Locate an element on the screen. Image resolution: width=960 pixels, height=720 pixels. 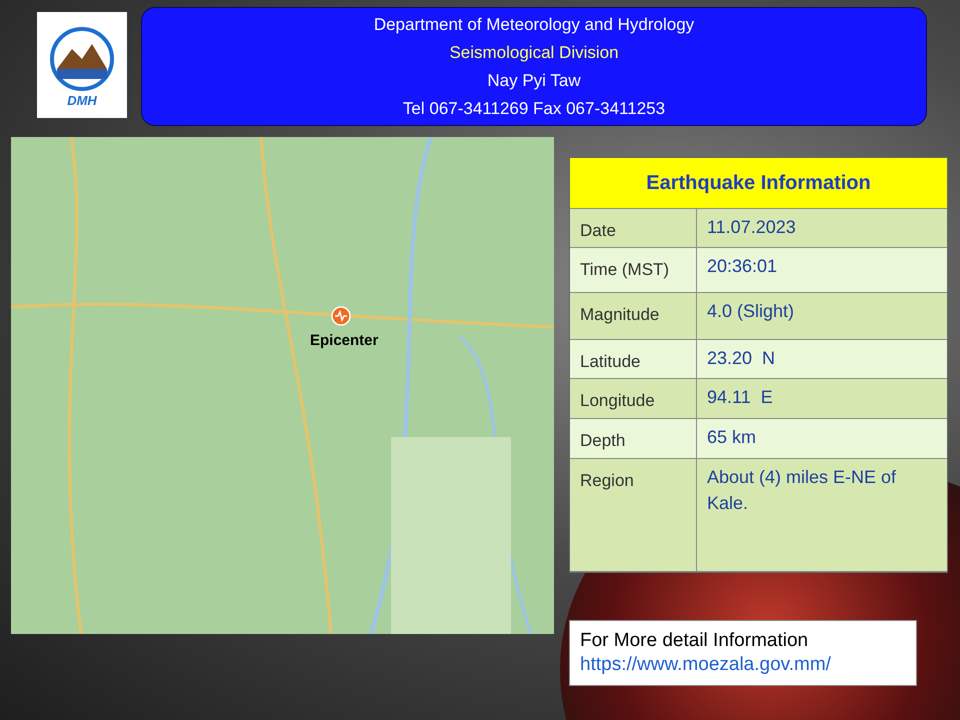
header-text: Tel 067-3411269 Fax 067-3411253 is located at coordinates (534, 109).